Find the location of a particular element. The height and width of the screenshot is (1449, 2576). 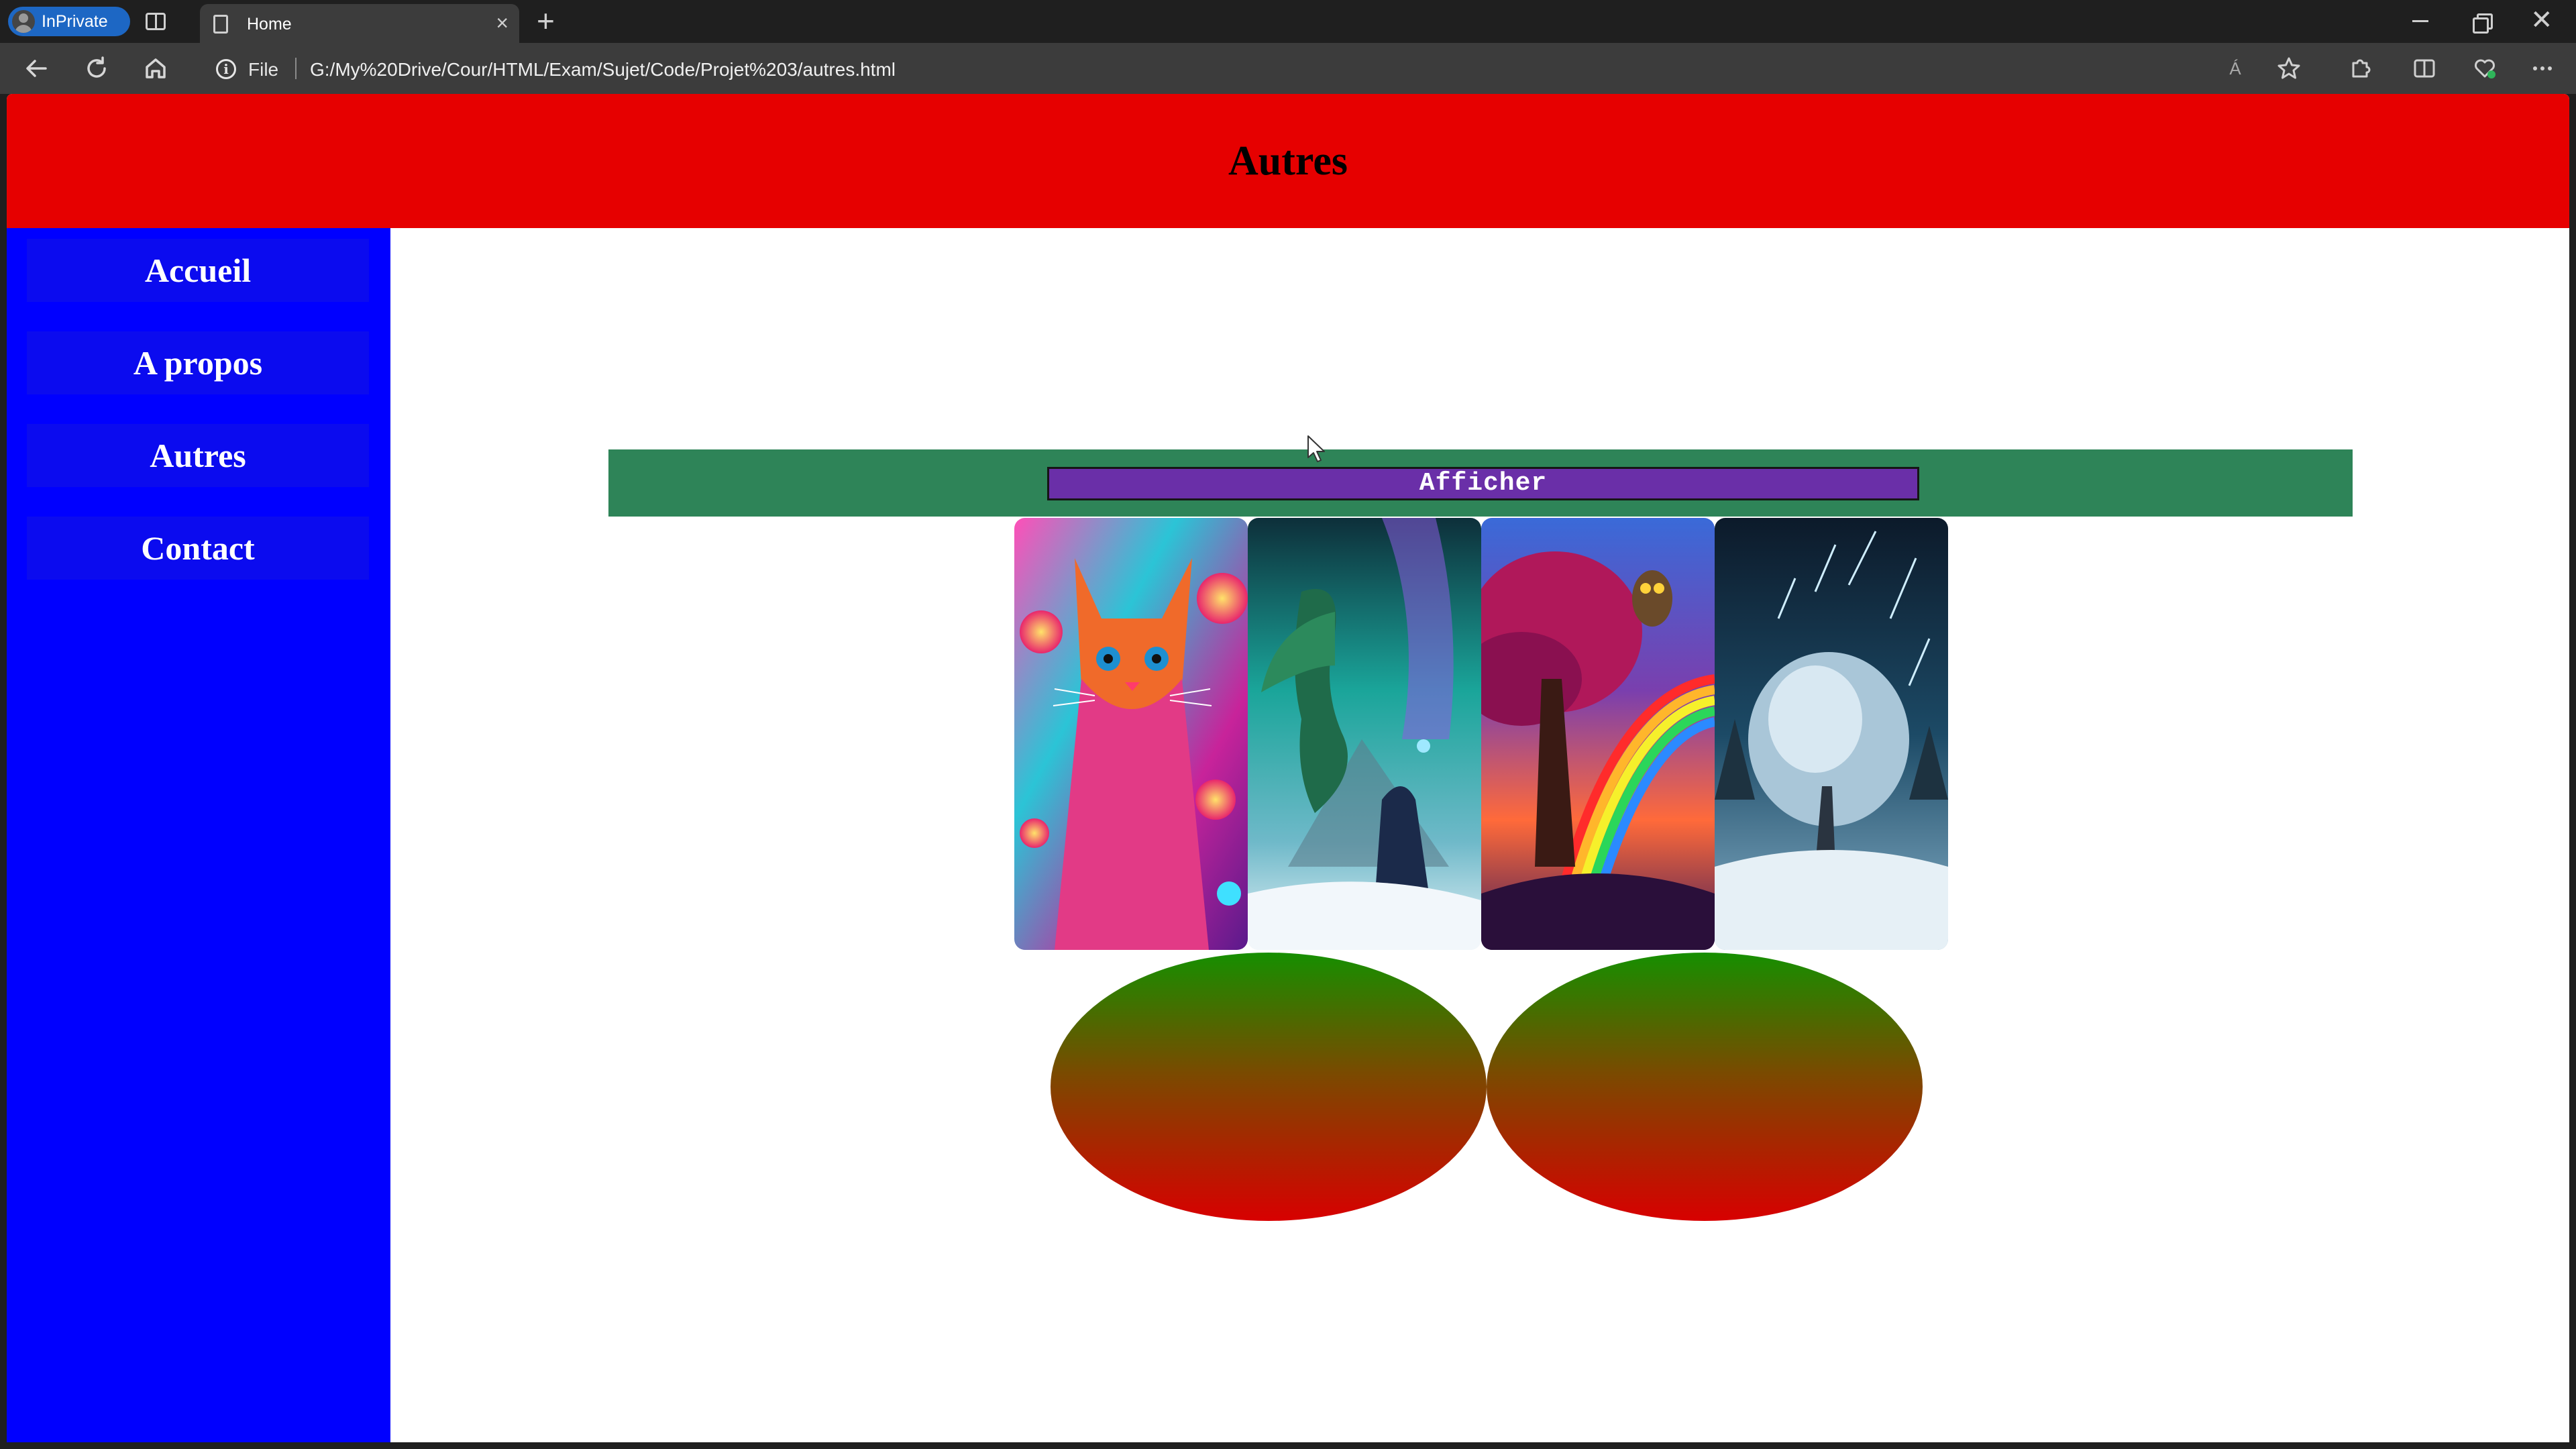

afficher-button: Afficher is located at coordinates (1483, 483).